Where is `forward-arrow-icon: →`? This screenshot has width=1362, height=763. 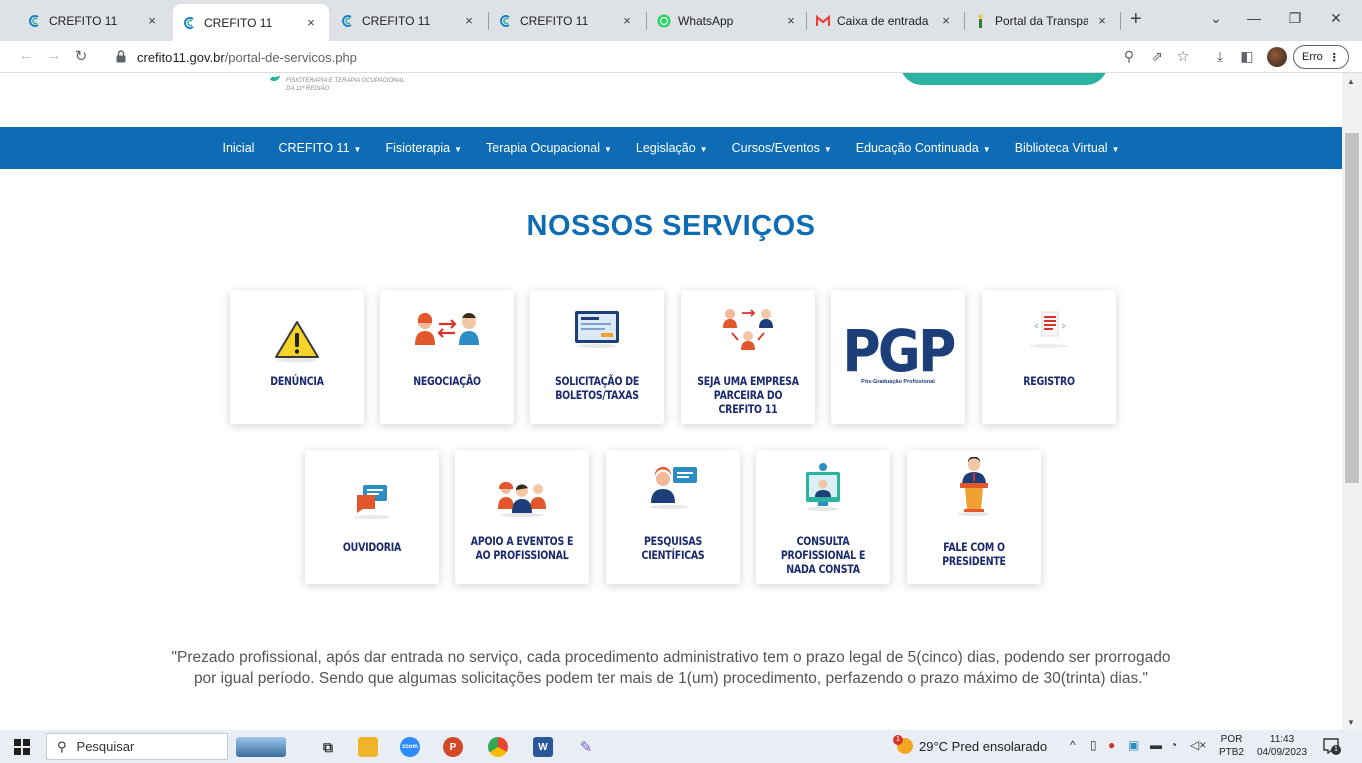 forward-arrow-icon: → is located at coordinates (54, 55).